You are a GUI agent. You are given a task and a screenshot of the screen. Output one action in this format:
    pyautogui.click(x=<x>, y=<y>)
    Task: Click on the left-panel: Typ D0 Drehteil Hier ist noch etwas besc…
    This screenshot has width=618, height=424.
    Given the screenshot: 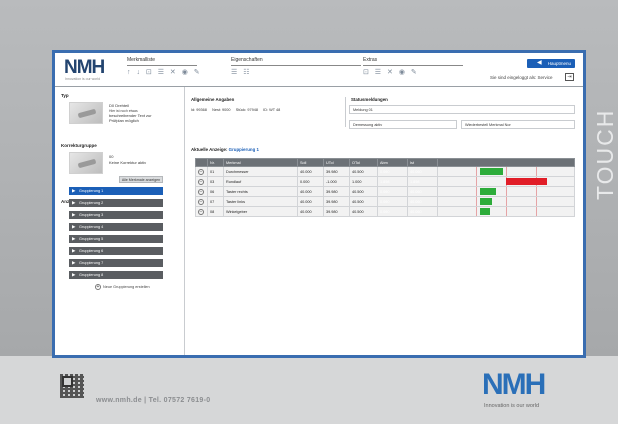 What is the action you would take?
    pyautogui.click(x=120, y=221)
    